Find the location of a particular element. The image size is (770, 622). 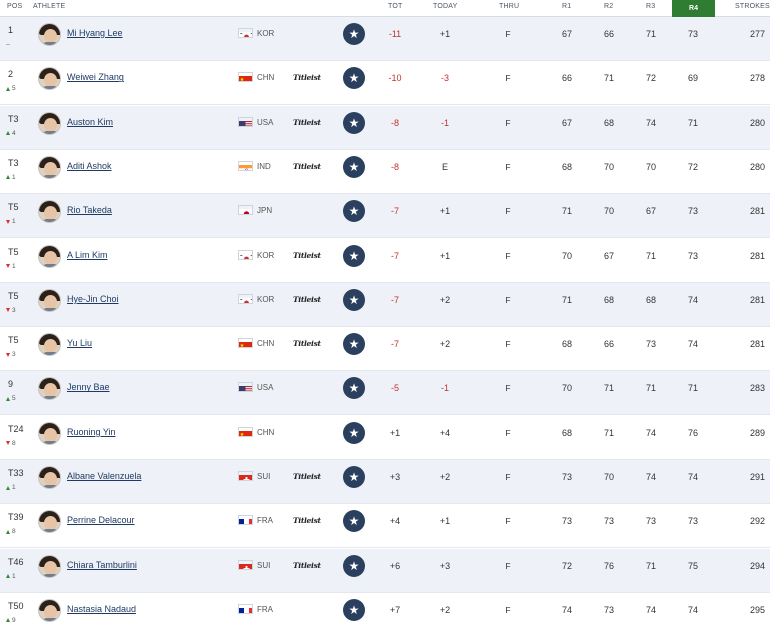

round-3-score: 73 is located at coordinates (650, 521).